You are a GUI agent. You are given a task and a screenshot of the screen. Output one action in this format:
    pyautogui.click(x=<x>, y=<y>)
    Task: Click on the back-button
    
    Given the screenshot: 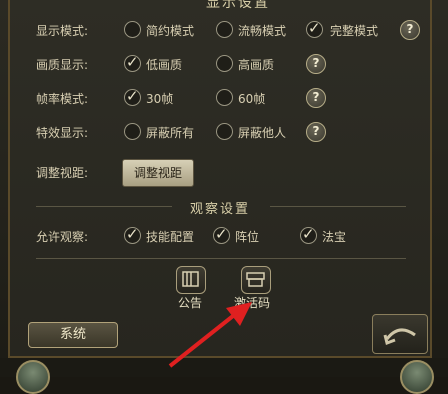 What is the action you would take?
    pyautogui.click(x=400, y=334)
    